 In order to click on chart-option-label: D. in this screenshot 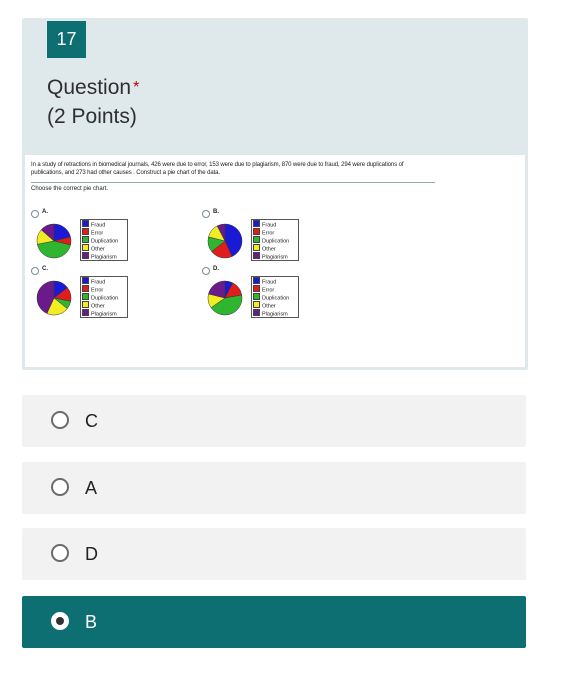, I will do `click(216, 269)`.